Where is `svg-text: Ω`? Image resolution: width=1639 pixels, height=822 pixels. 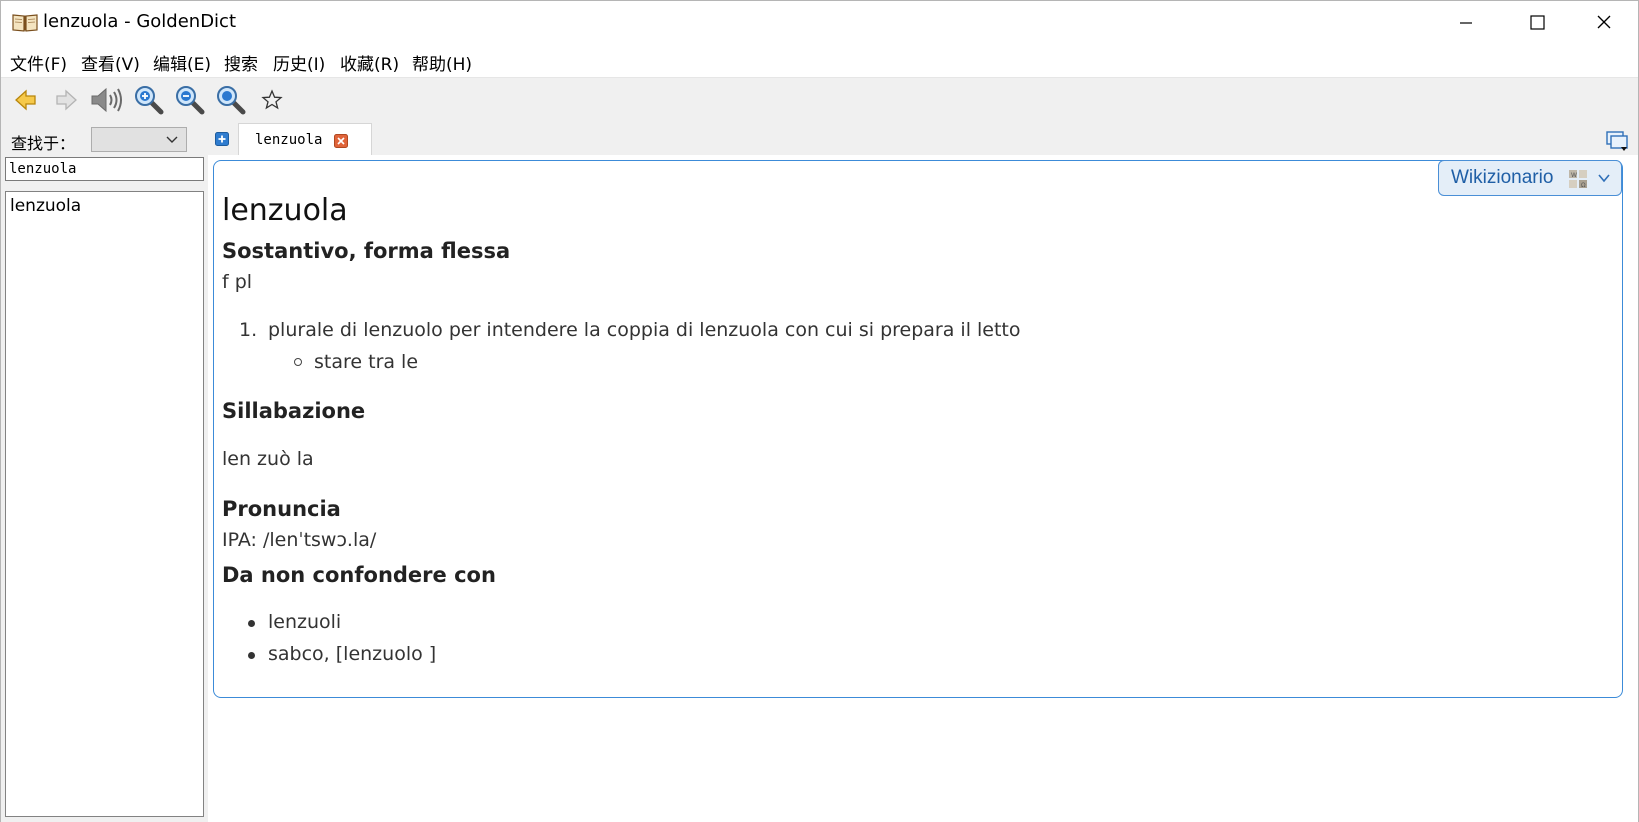
svg-text: Ω is located at coordinates (1583, 185).